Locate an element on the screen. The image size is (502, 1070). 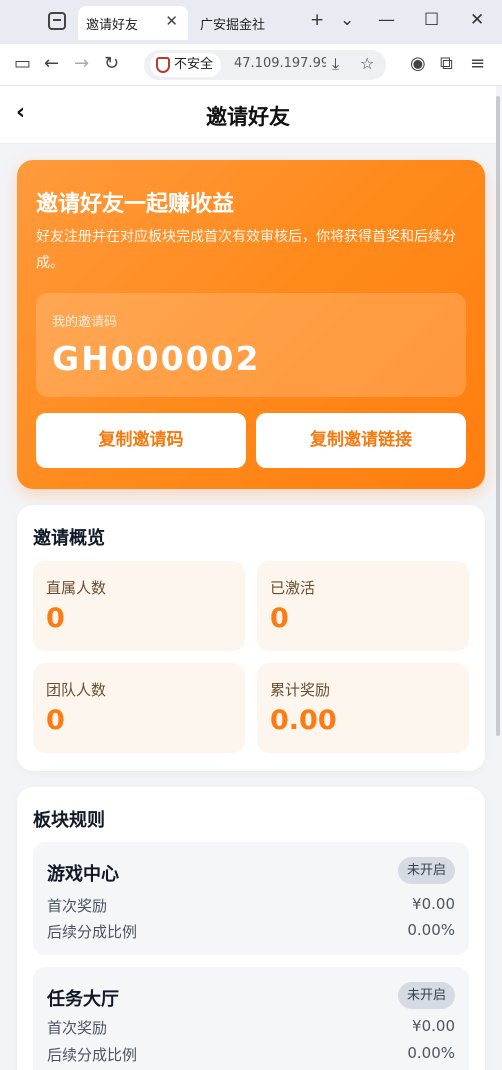
invite-code-value: GH000002 is located at coordinates (156, 358).